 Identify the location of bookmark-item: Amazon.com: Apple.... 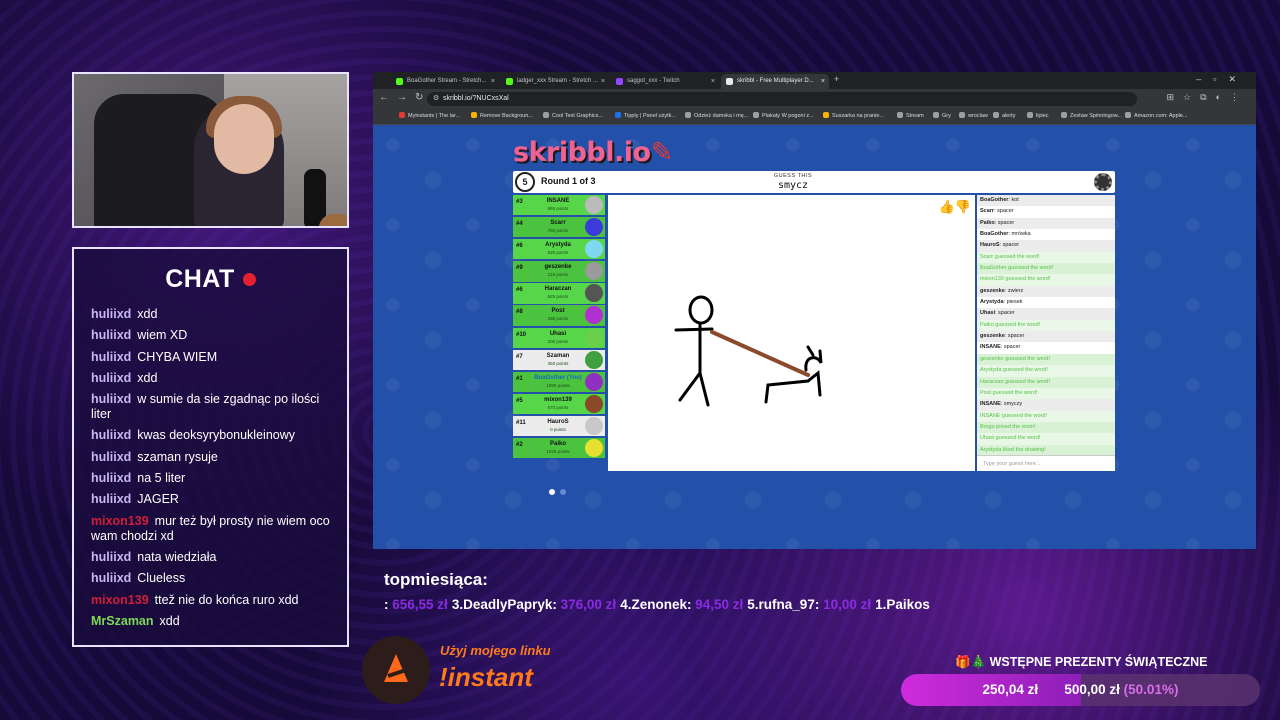
(1156, 115).